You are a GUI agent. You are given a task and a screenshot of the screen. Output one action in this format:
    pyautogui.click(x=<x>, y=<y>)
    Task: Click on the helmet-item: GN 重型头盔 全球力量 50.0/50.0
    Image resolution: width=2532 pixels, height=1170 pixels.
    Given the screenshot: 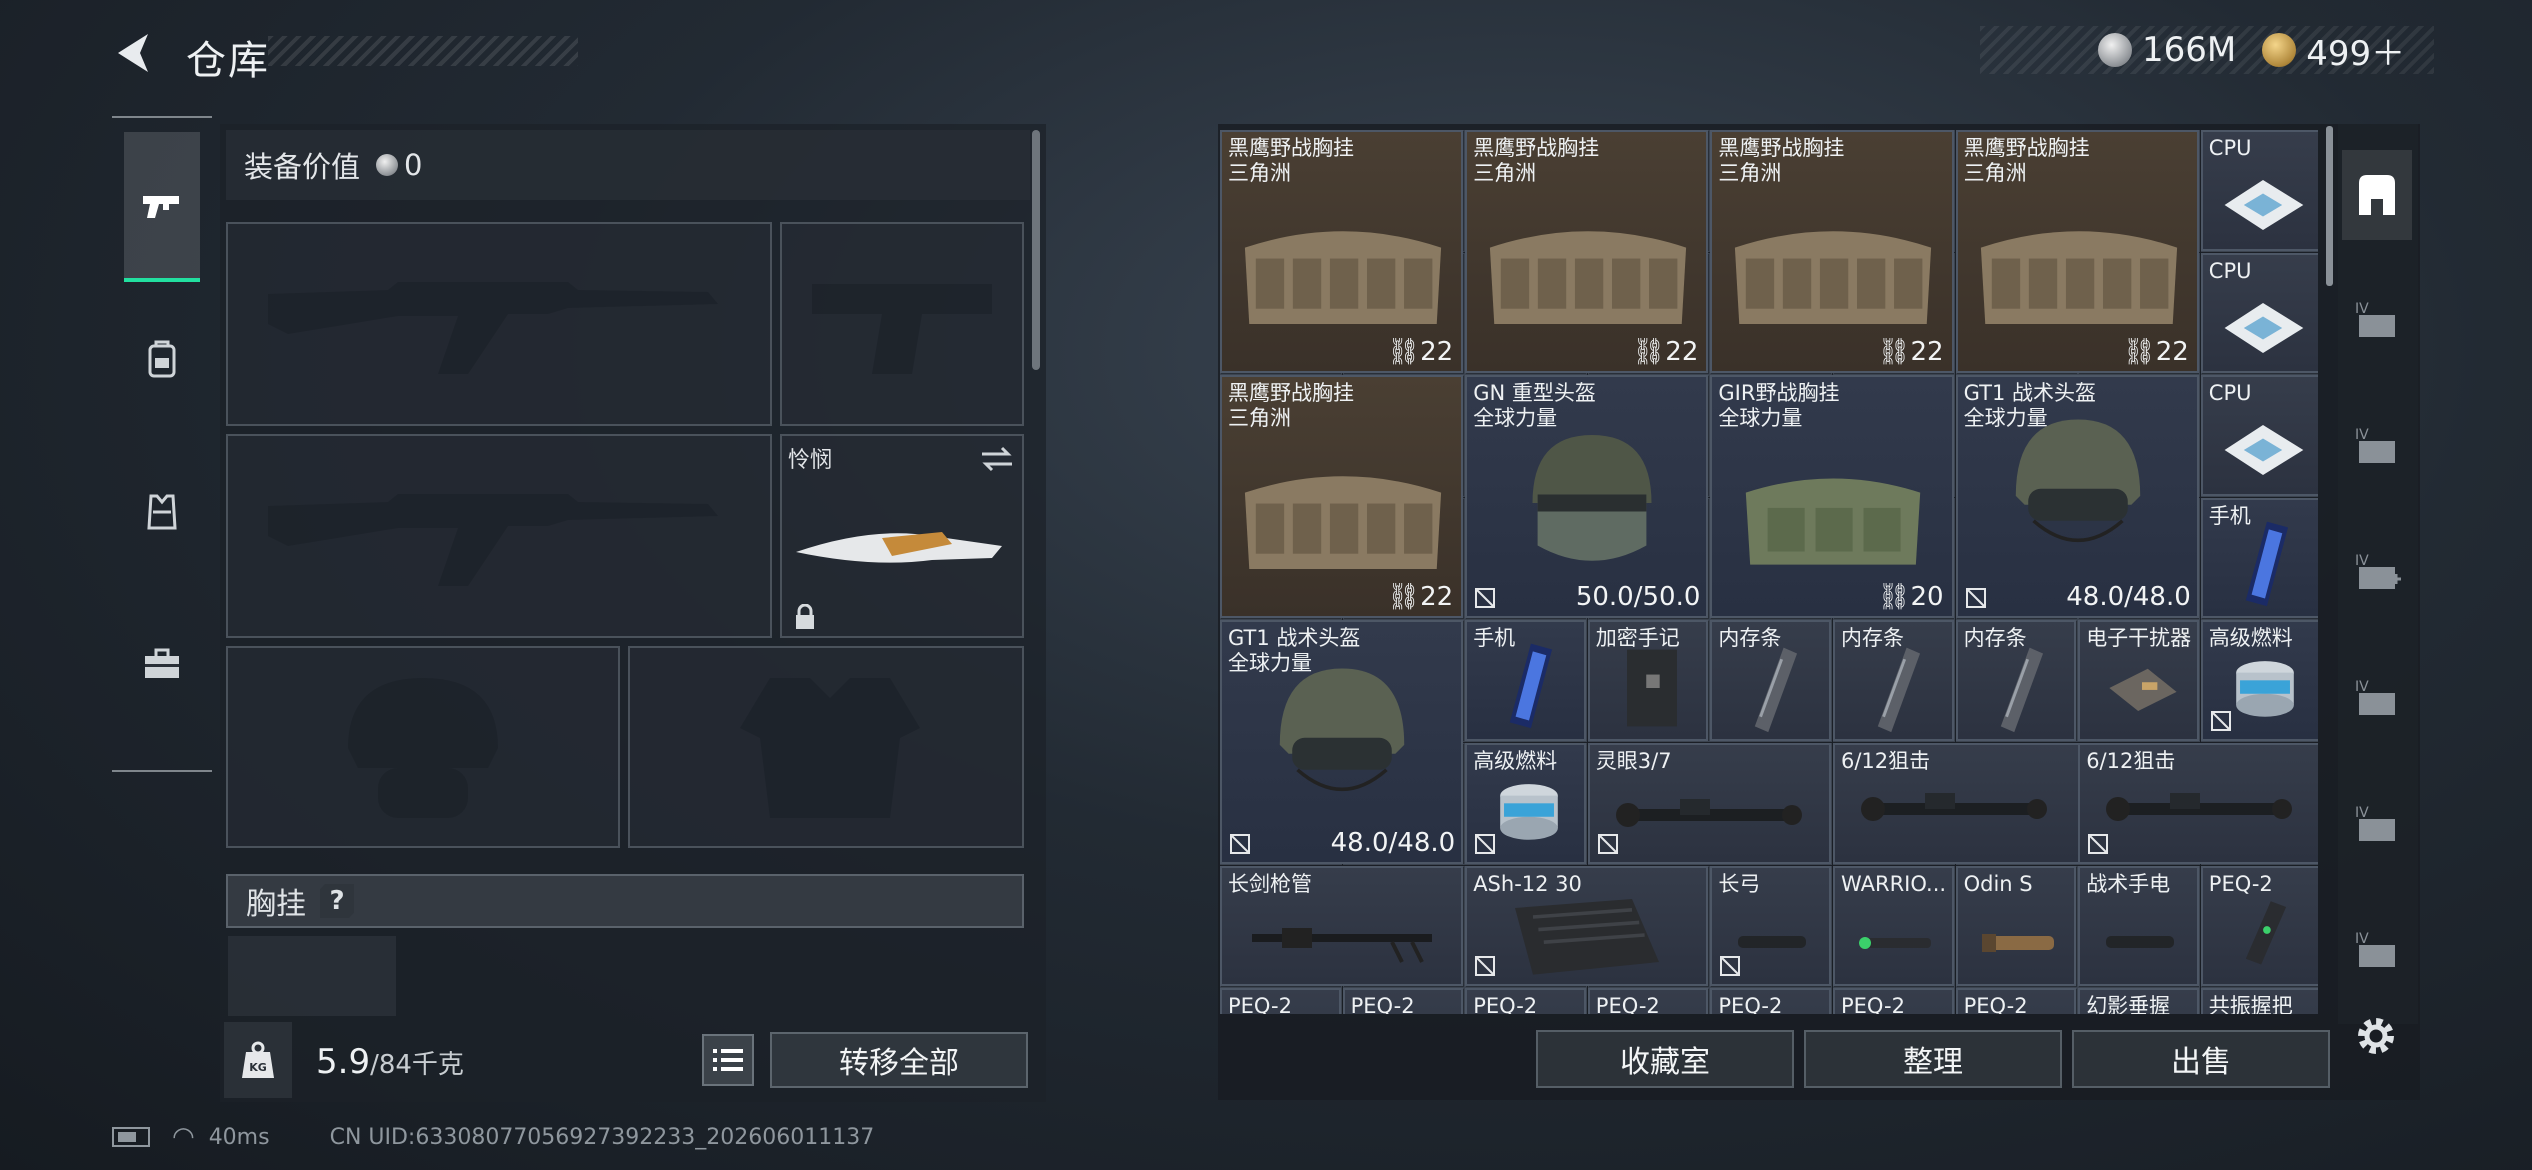 What is the action you would take?
    pyautogui.click(x=1587, y=497)
    